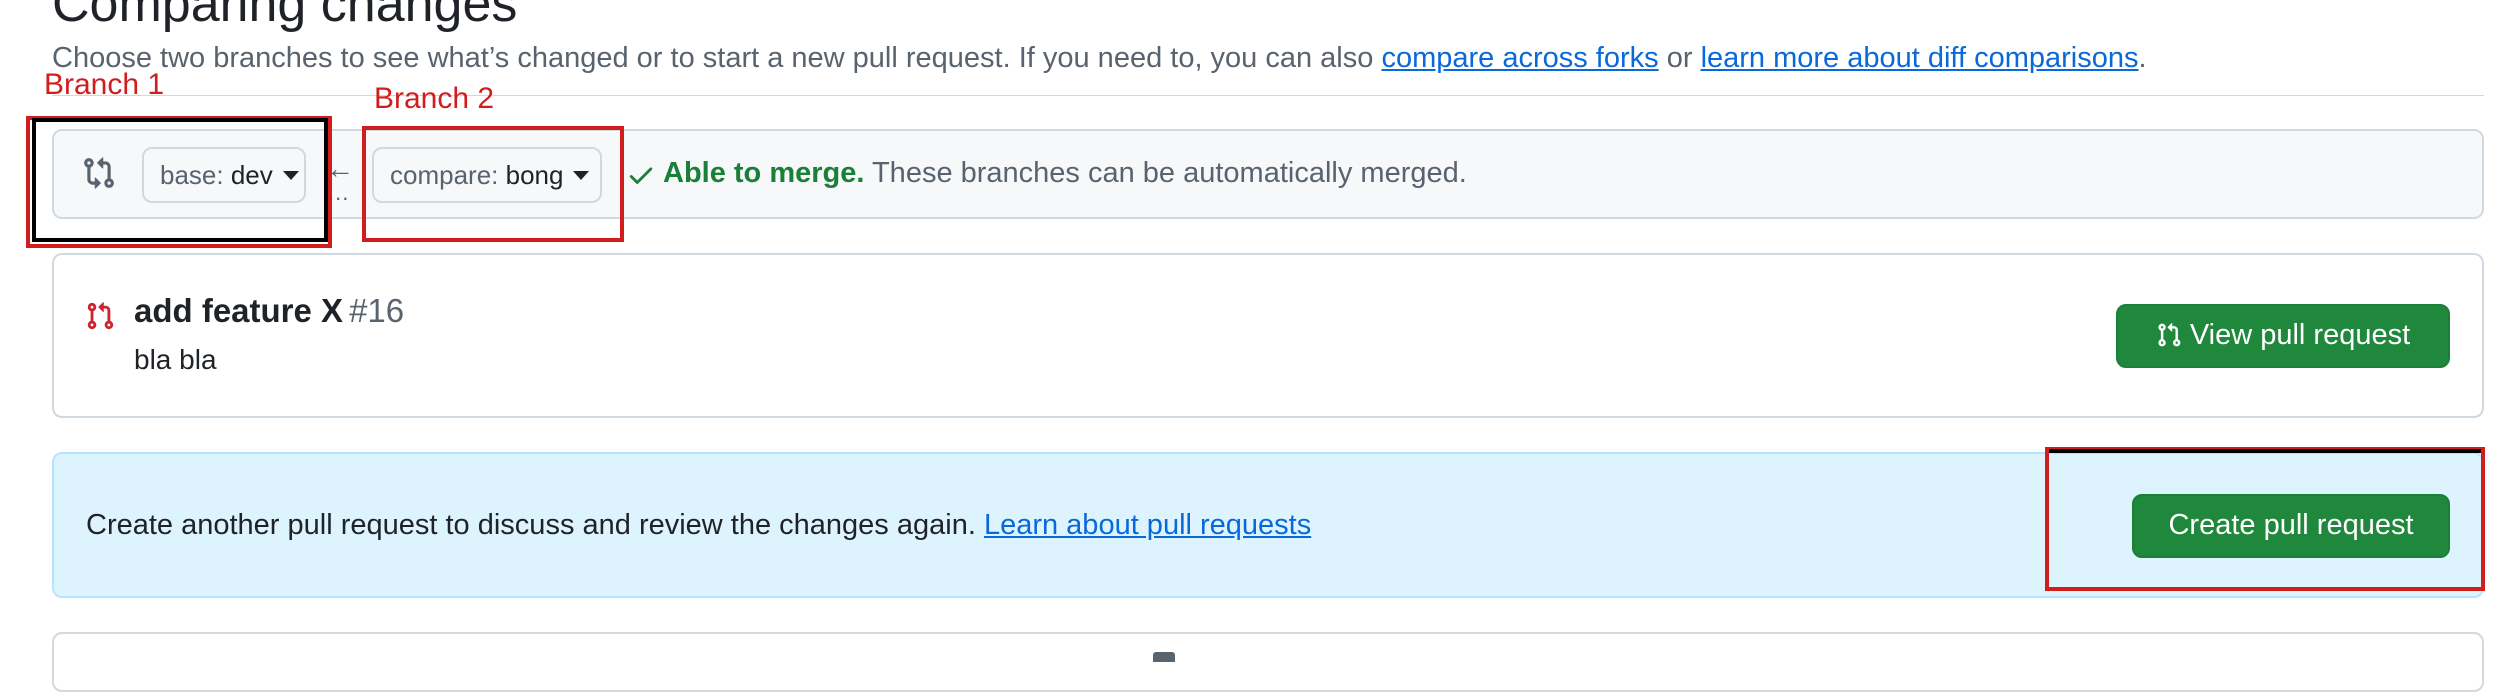 Image resolution: width=2517 pixels, height=692 pixels. I want to click on page-title: Comparing changes, so click(285, 16).